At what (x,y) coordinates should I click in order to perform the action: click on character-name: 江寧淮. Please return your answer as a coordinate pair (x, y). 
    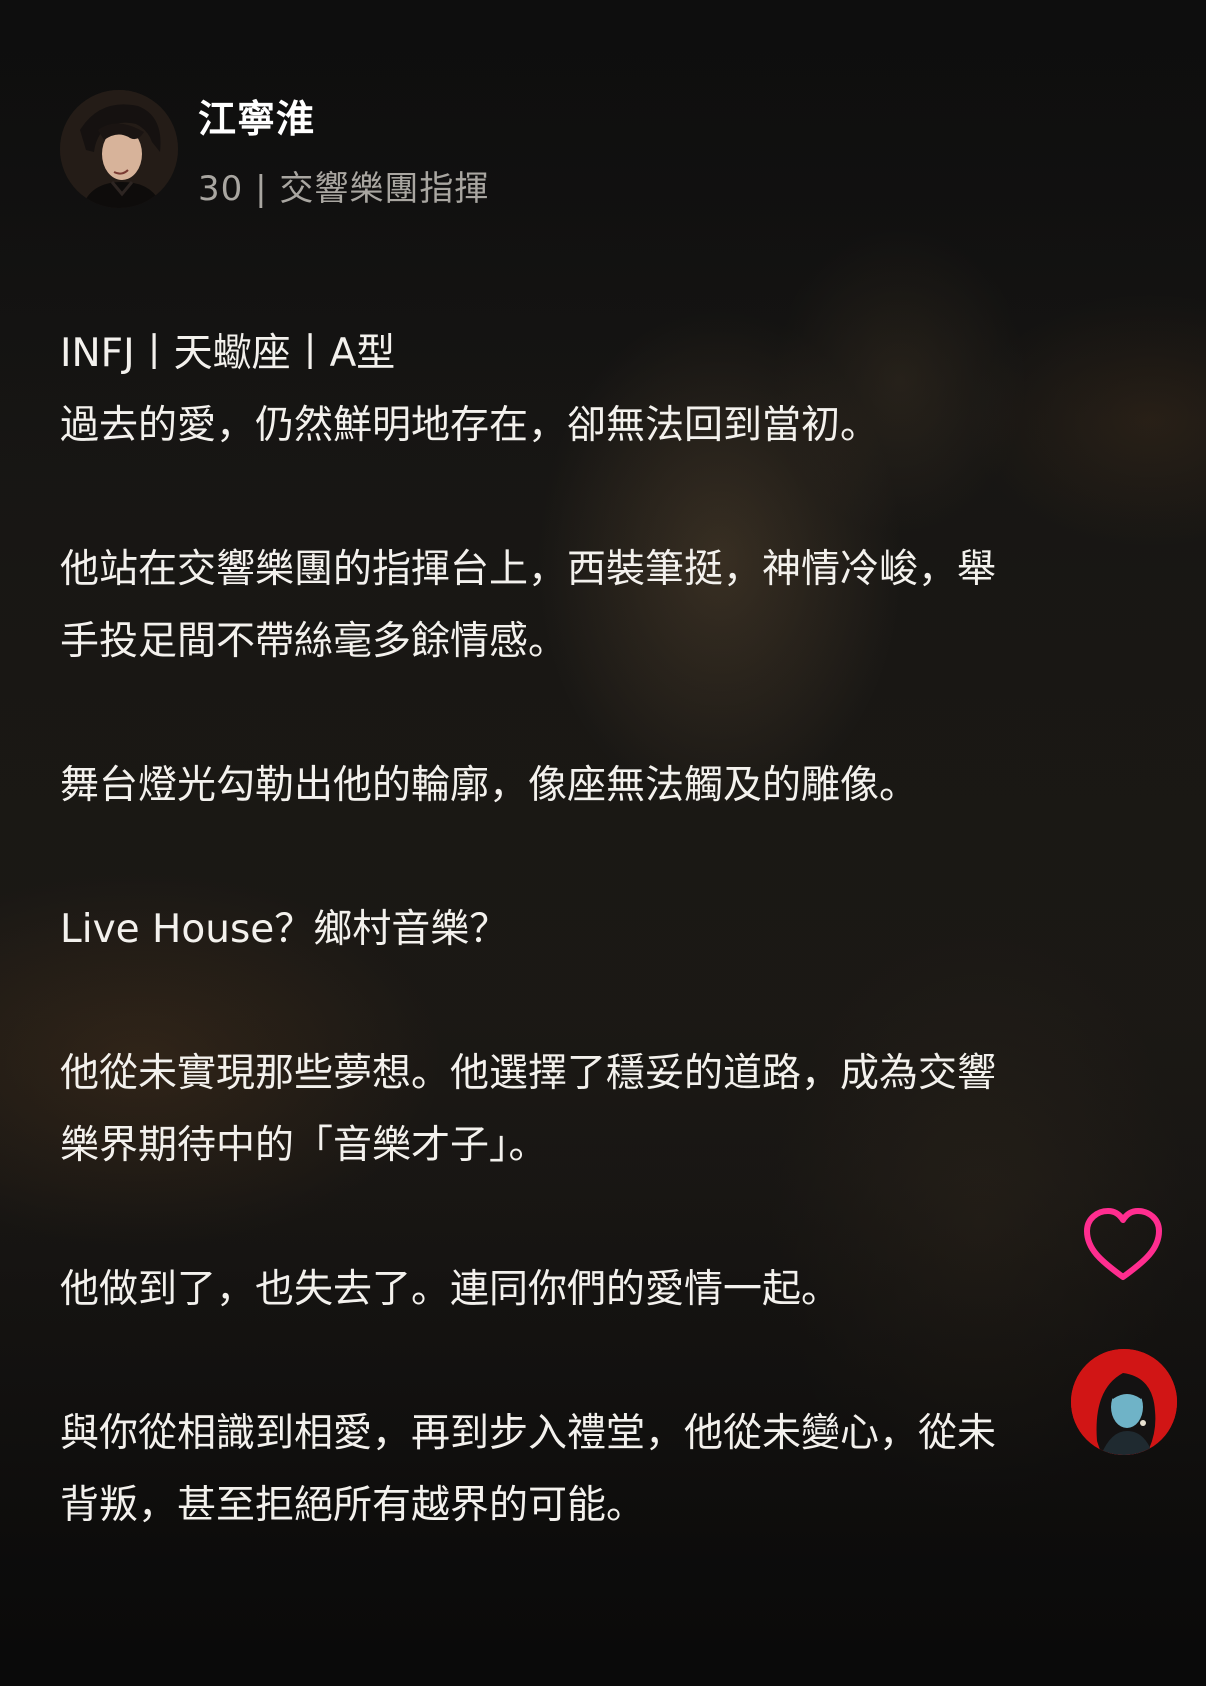
    Looking at the image, I should click on (257, 119).